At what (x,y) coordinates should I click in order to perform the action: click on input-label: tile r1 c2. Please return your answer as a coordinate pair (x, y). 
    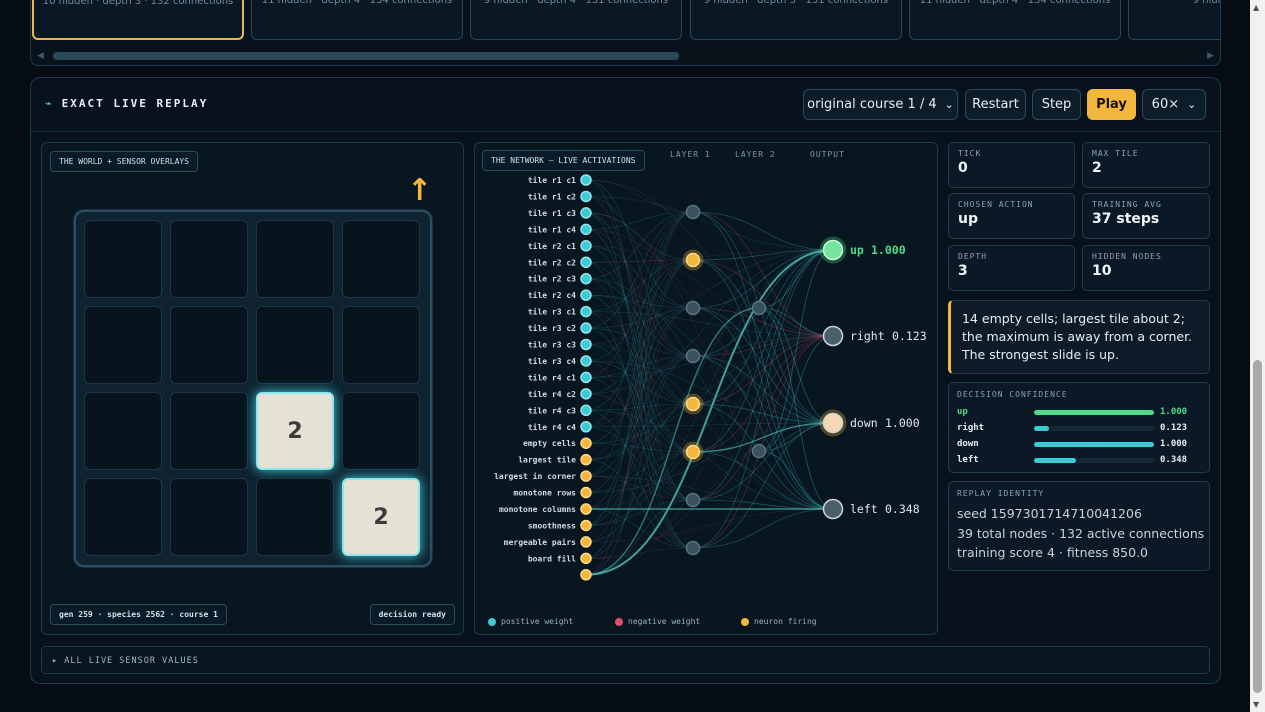
    Looking at the image, I should click on (552, 196).